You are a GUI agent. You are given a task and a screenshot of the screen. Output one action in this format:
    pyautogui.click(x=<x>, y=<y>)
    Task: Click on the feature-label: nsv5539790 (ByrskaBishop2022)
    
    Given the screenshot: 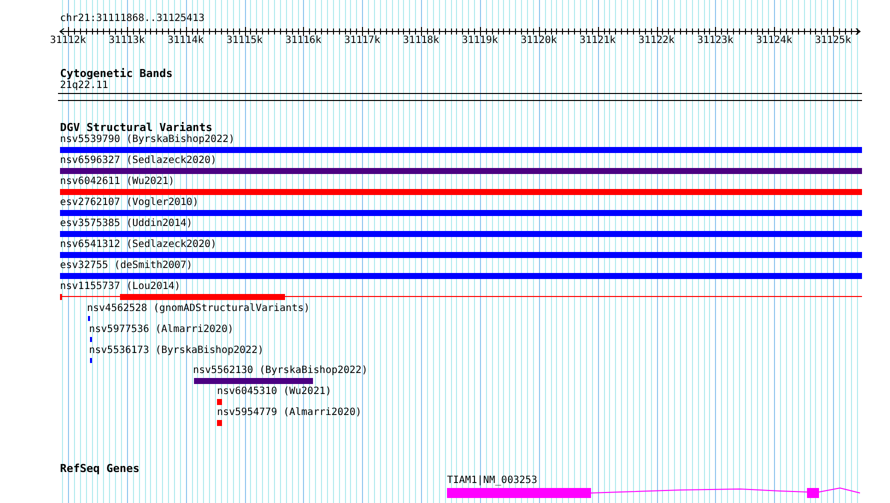 What is the action you would take?
    pyautogui.click(x=147, y=140)
    